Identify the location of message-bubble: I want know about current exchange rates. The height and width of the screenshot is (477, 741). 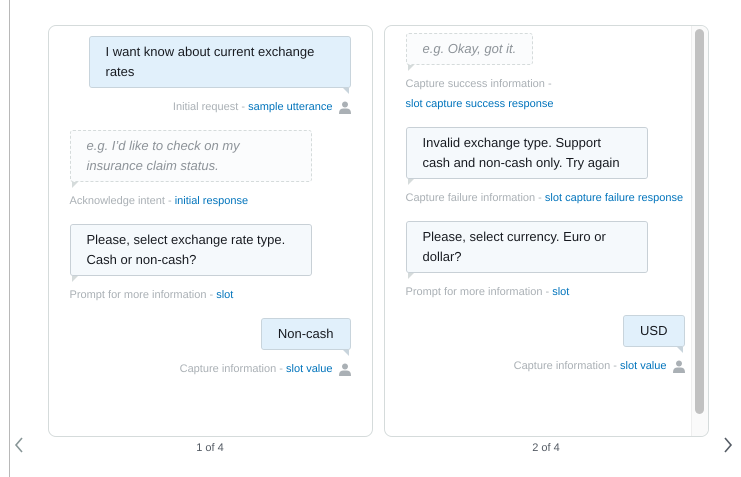
(219, 62).